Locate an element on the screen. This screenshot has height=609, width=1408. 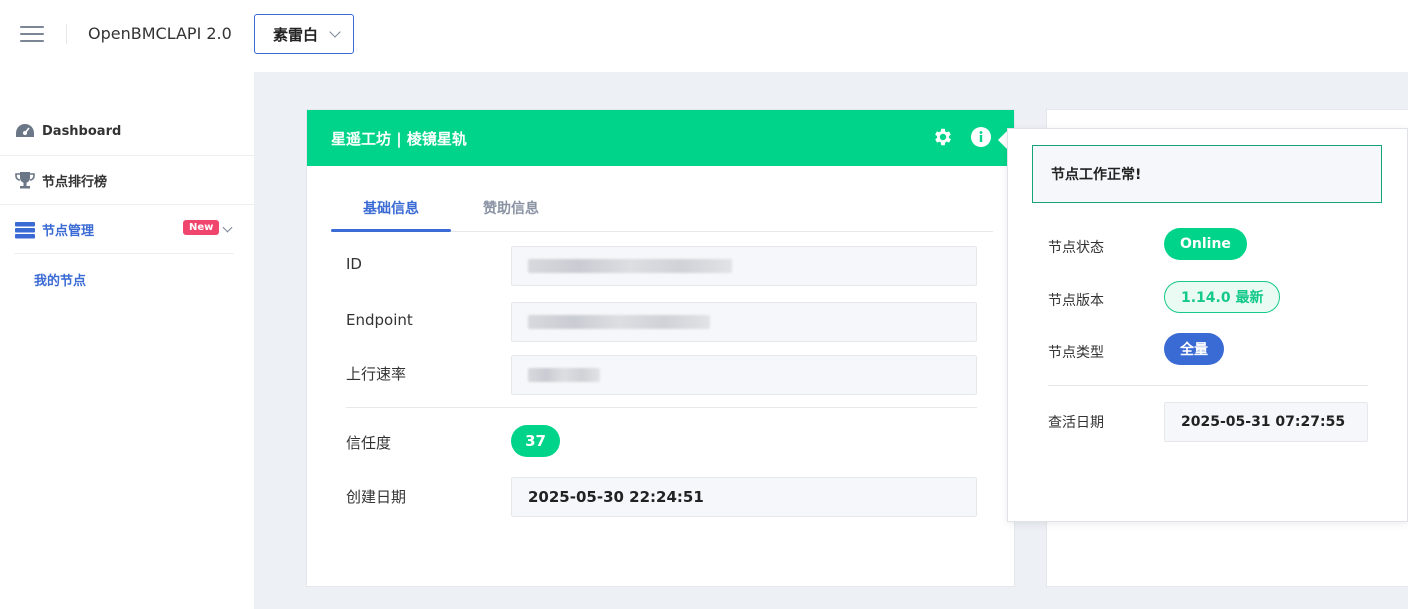
upload-speed-field is located at coordinates (744, 375).